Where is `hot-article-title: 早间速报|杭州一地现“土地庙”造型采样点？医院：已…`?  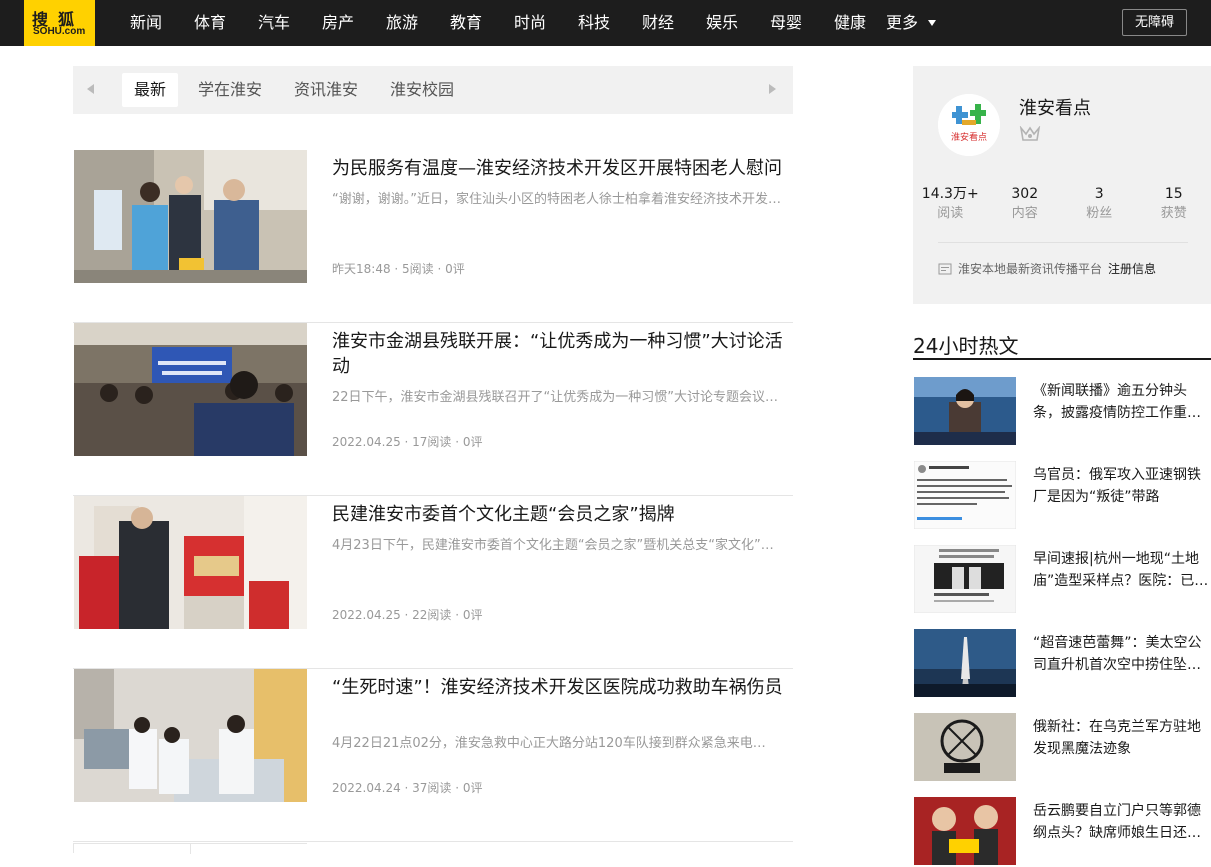
hot-article-title: 早间速报|杭州一地现“土地庙”造型采样点？医院：已… is located at coordinates (1122, 570).